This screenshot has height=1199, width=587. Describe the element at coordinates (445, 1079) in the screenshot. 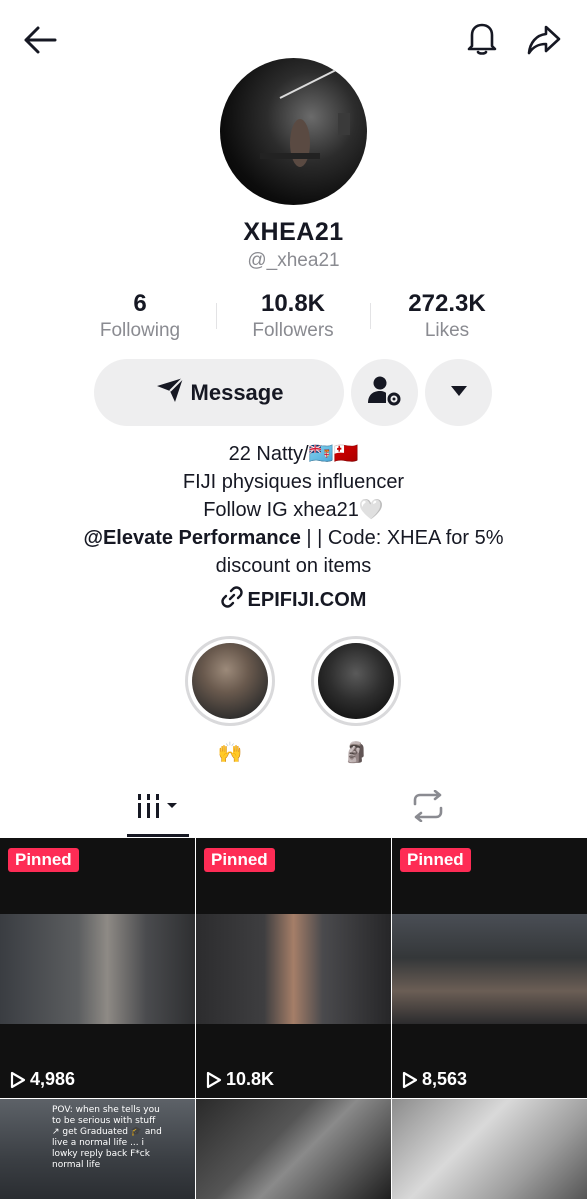

I see `view-count-text: 8,563` at that location.